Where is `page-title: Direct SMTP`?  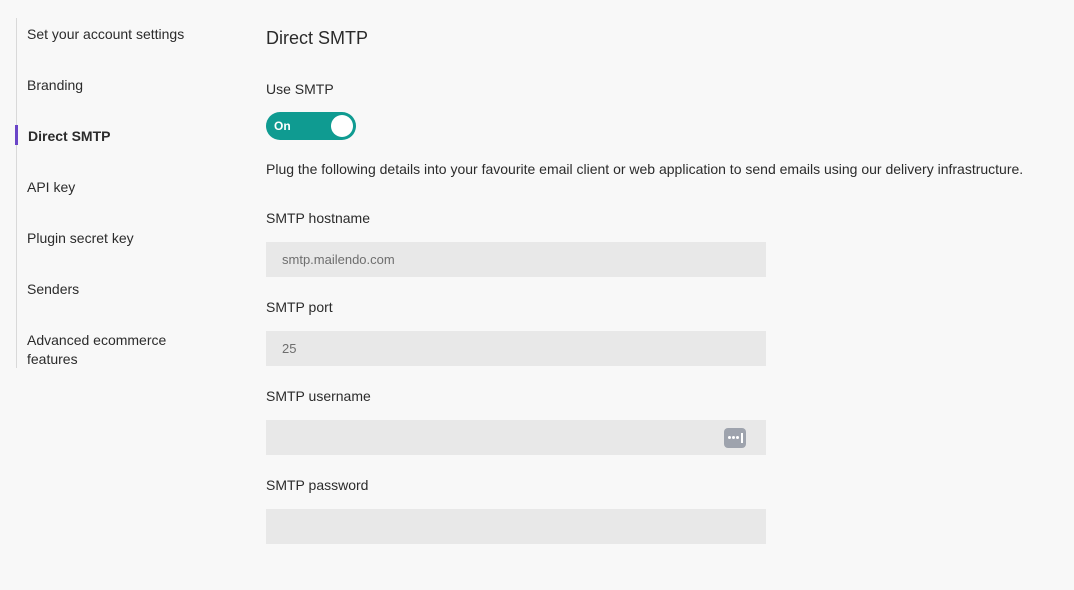 page-title: Direct SMTP is located at coordinates (317, 38).